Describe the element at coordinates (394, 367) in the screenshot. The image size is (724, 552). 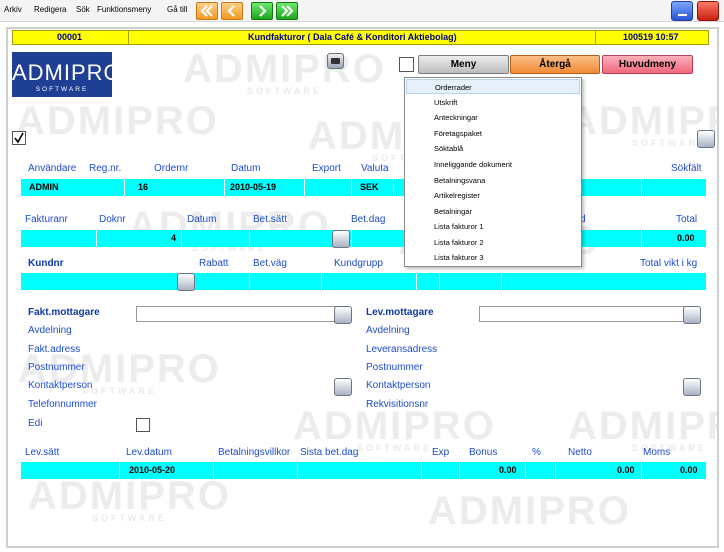
I see `label-lev-postnummer: Postnummer` at that location.